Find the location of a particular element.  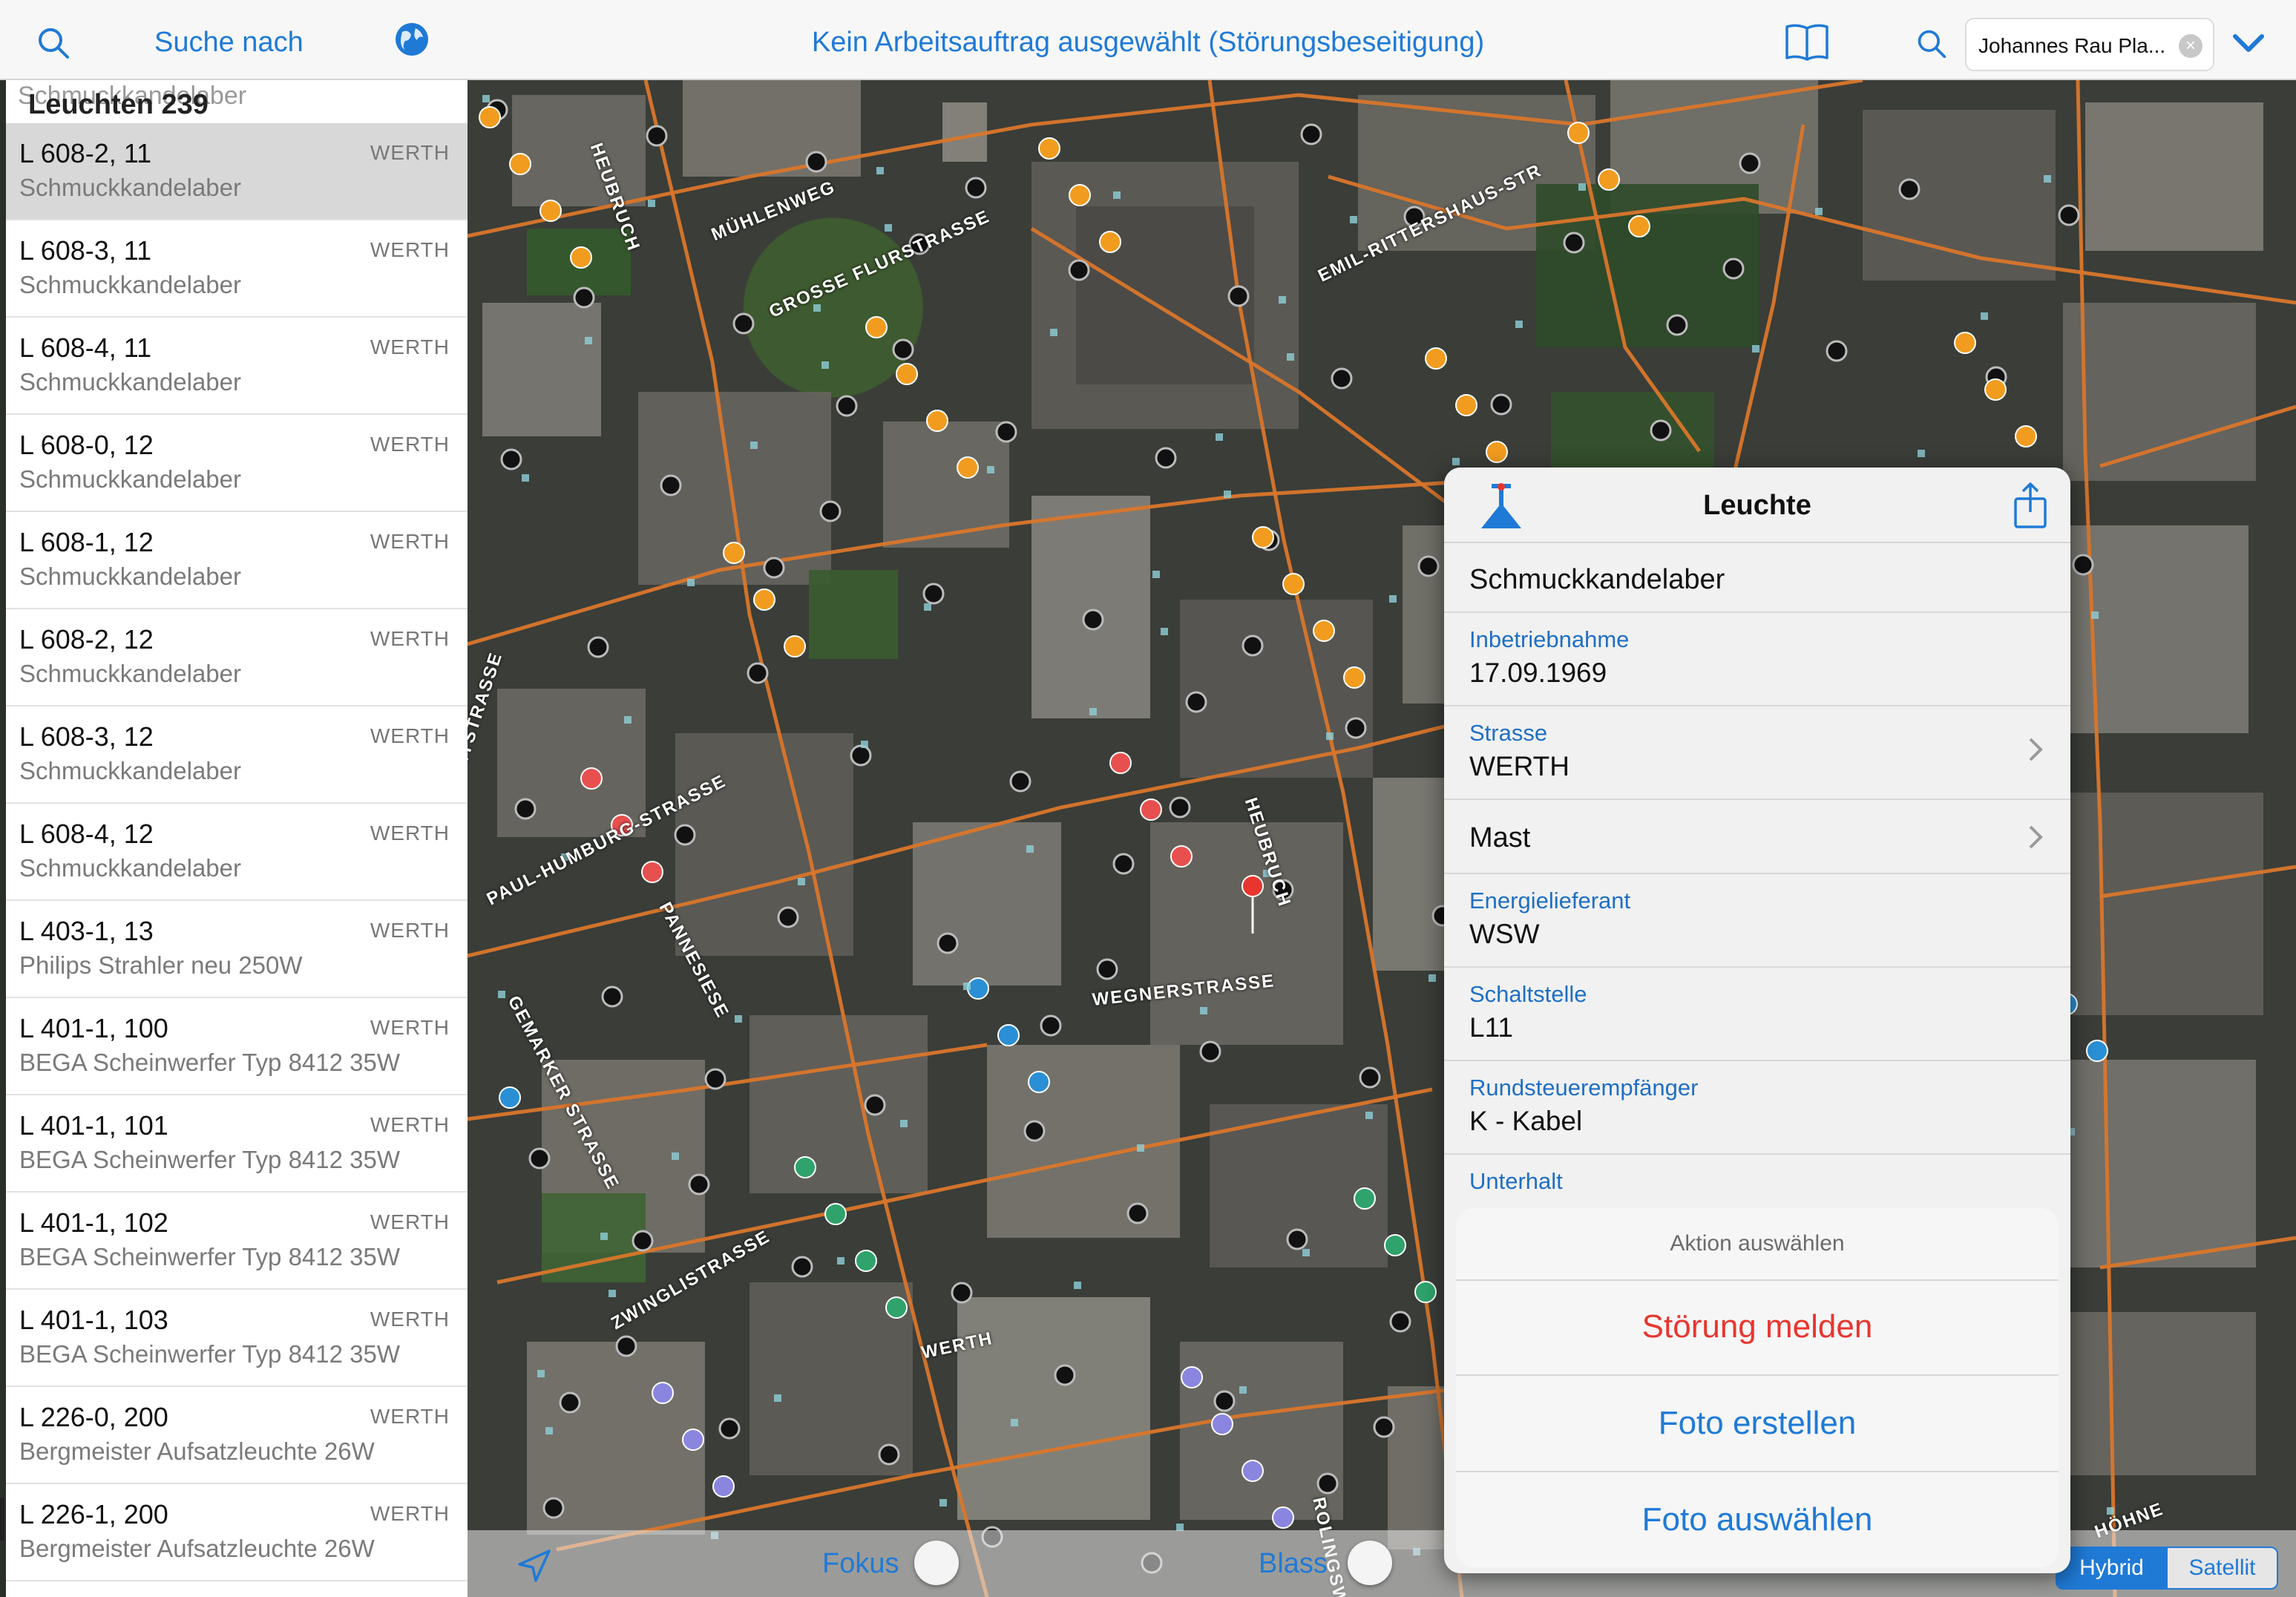

chevron-down-icon is located at coordinates (2248, 43).